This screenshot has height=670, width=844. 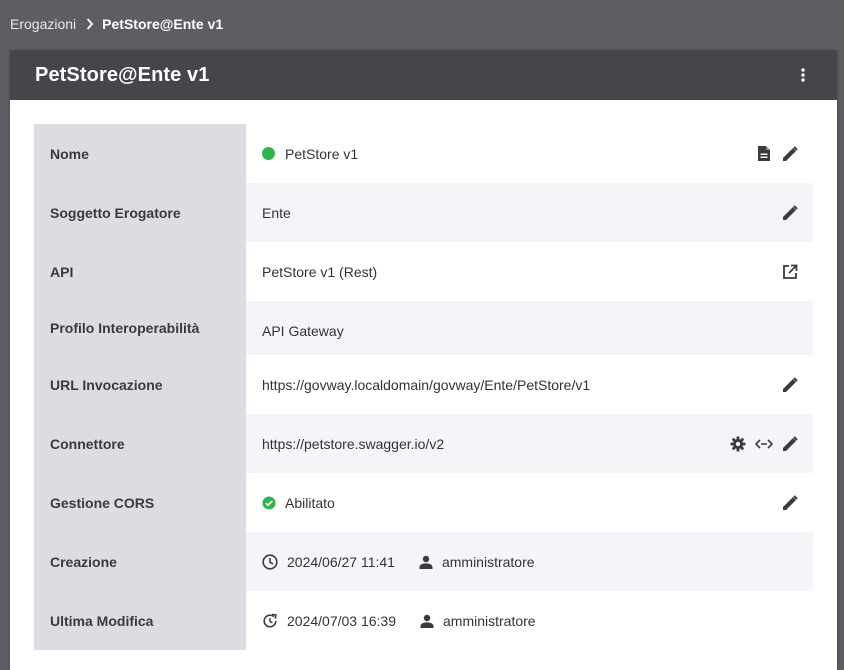 What do you see at coordinates (353, 443) in the screenshot?
I see `connettore-value: https://petstore.swagger.io/v2` at bounding box center [353, 443].